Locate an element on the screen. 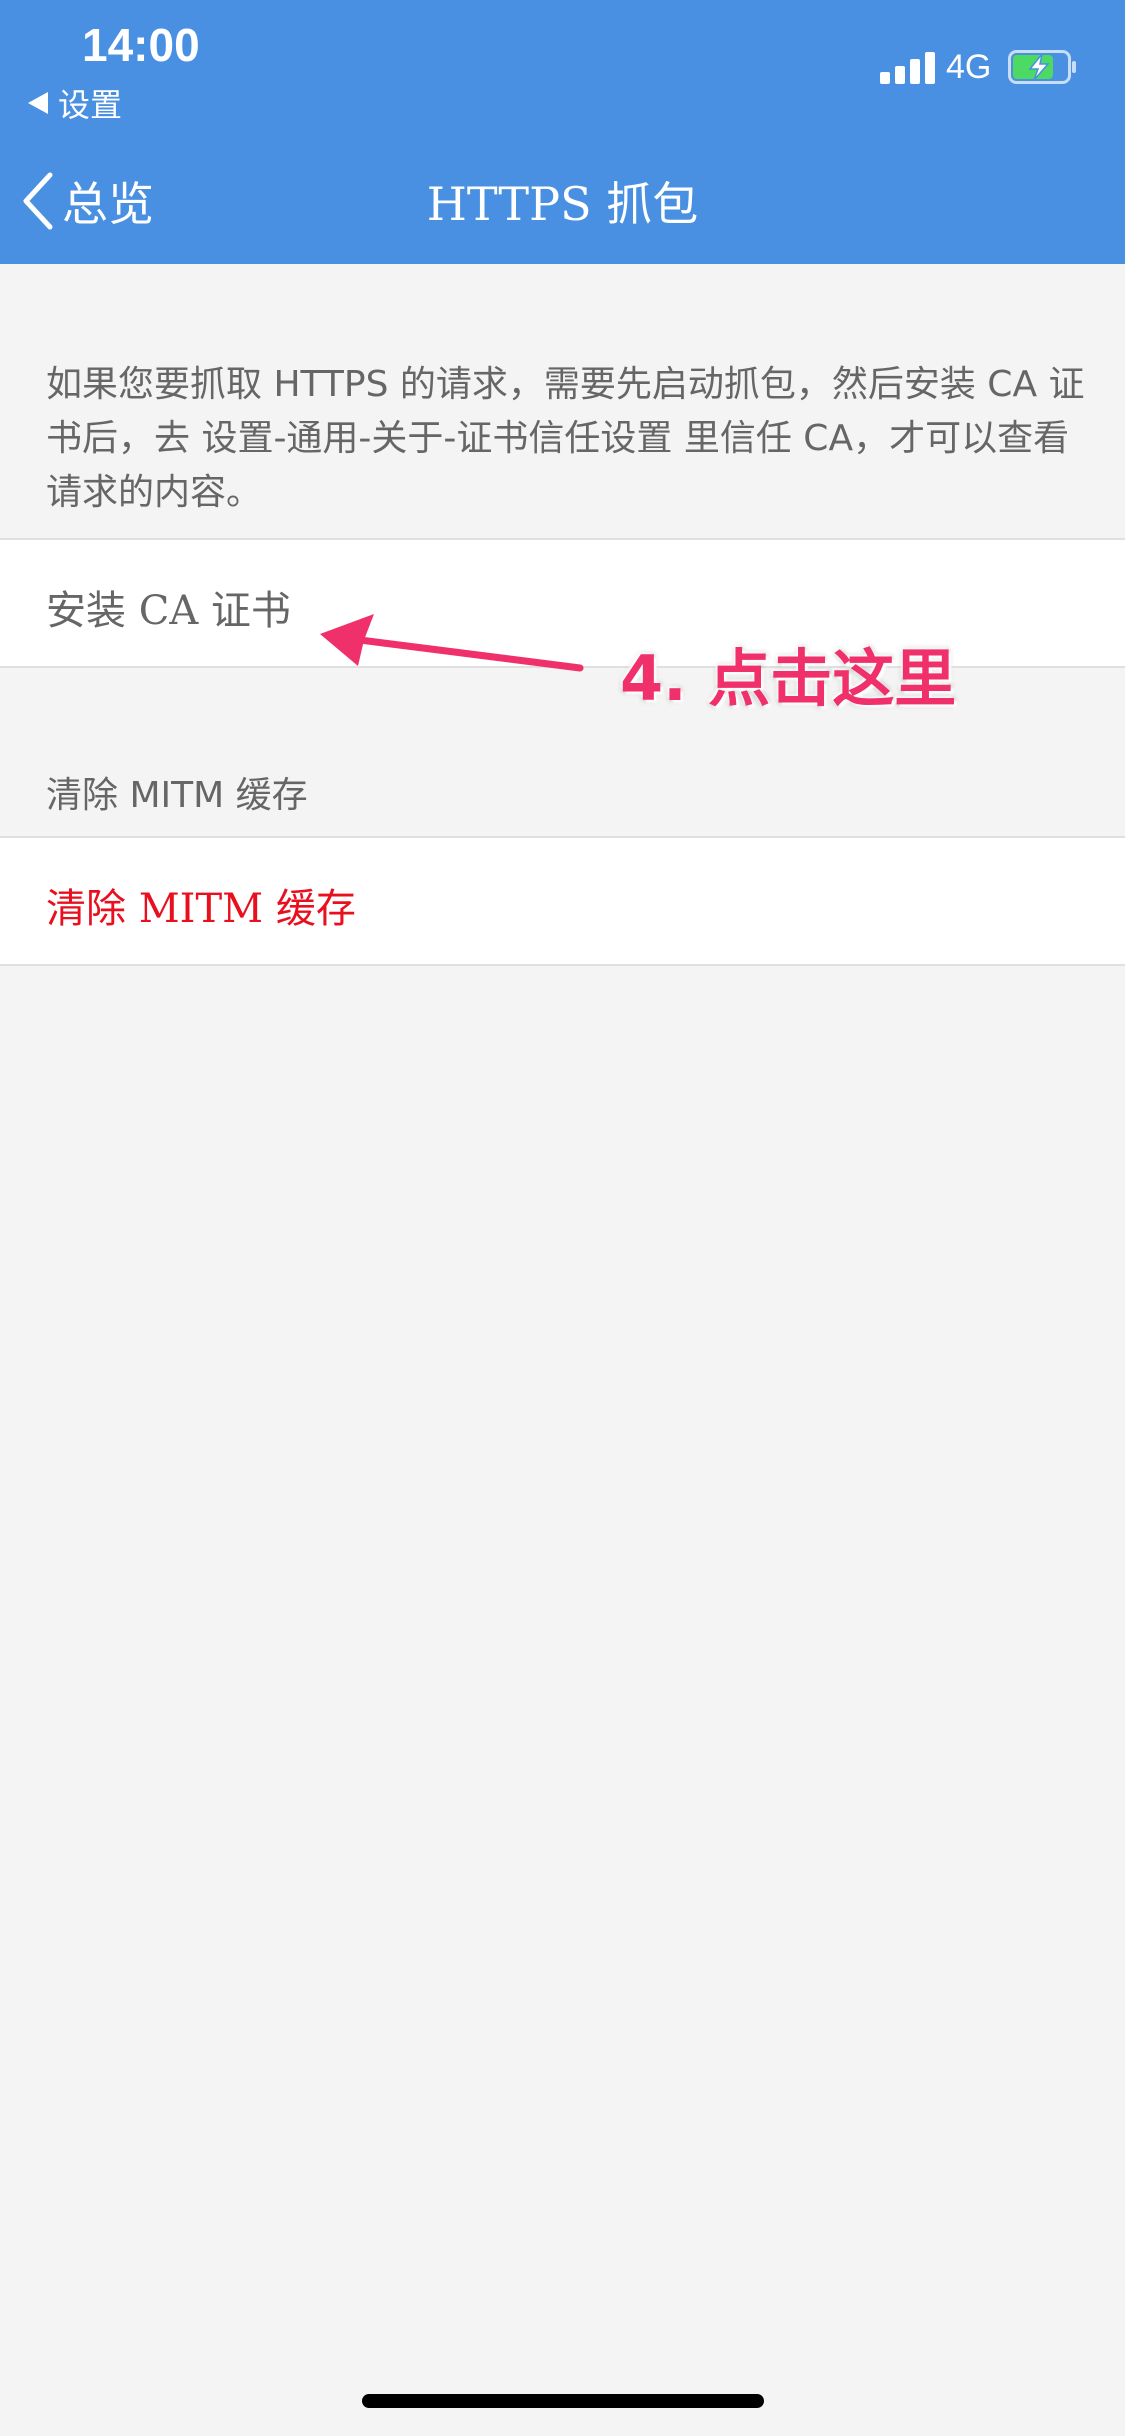 The height and width of the screenshot is (2436, 1125). back-triangle-icon is located at coordinates (38, 103).